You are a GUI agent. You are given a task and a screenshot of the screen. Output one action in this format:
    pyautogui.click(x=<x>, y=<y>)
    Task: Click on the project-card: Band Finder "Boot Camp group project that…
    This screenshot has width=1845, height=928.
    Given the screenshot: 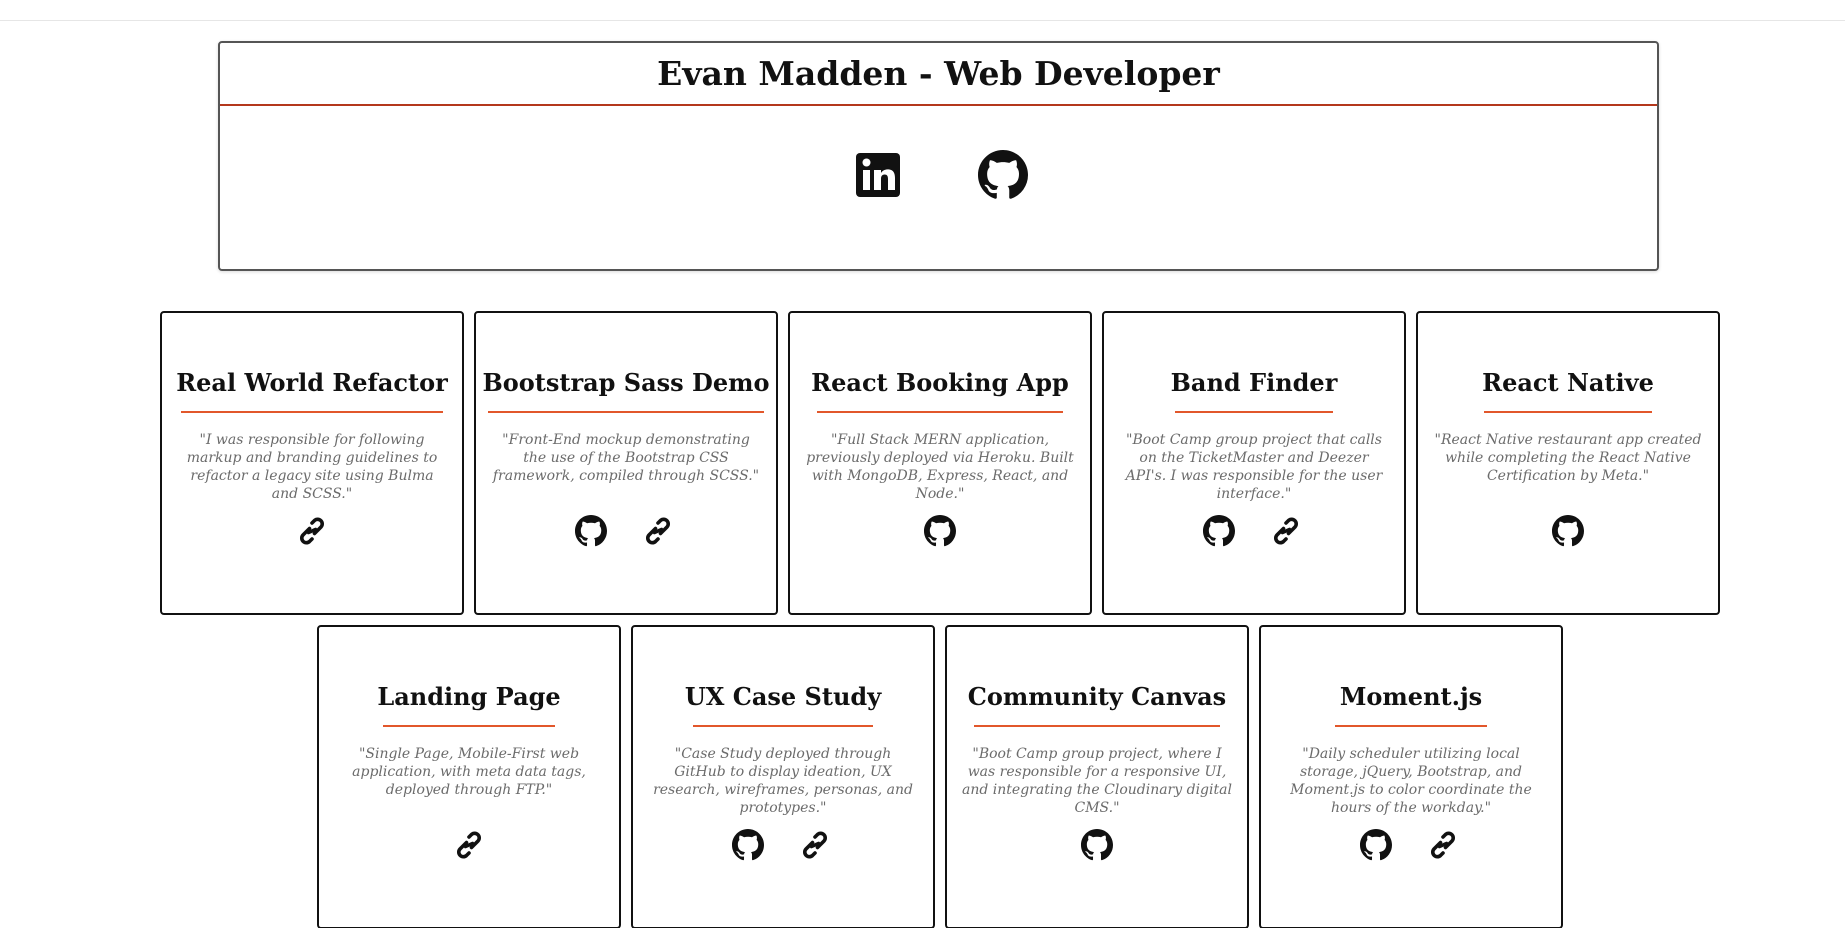 What is the action you would take?
    pyautogui.click(x=1254, y=463)
    